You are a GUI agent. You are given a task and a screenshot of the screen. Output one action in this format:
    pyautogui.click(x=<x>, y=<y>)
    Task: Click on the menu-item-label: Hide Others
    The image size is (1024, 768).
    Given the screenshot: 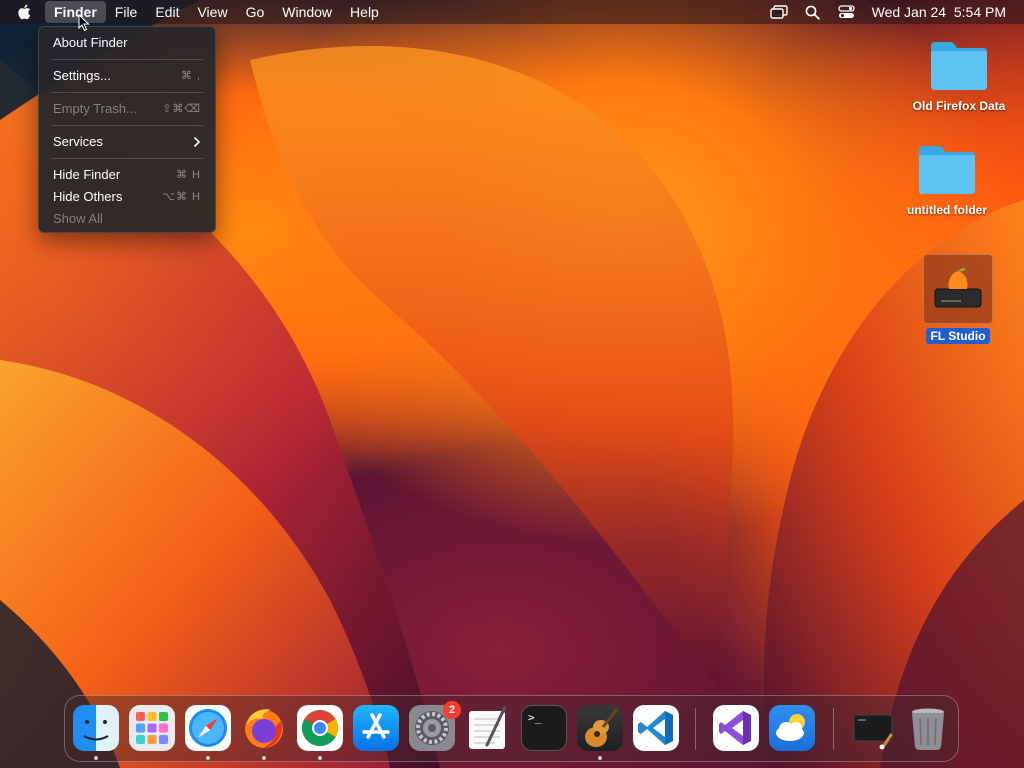 What is the action you would take?
    pyautogui.click(x=88, y=196)
    